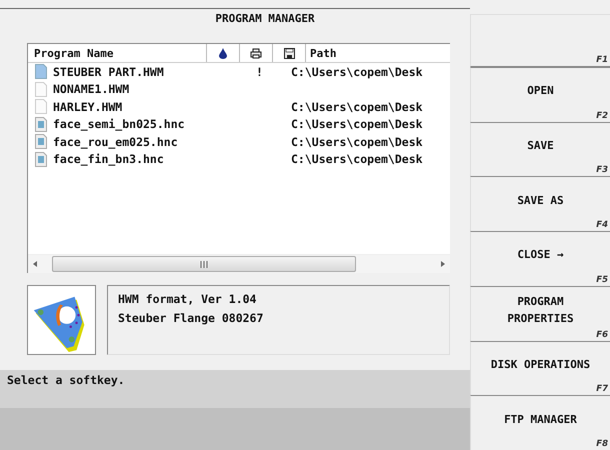 The image size is (610, 450). What do you see at coordinates (256, 53) in the screenshot?
I see `printer-icon` at bounding box center [256, 53].